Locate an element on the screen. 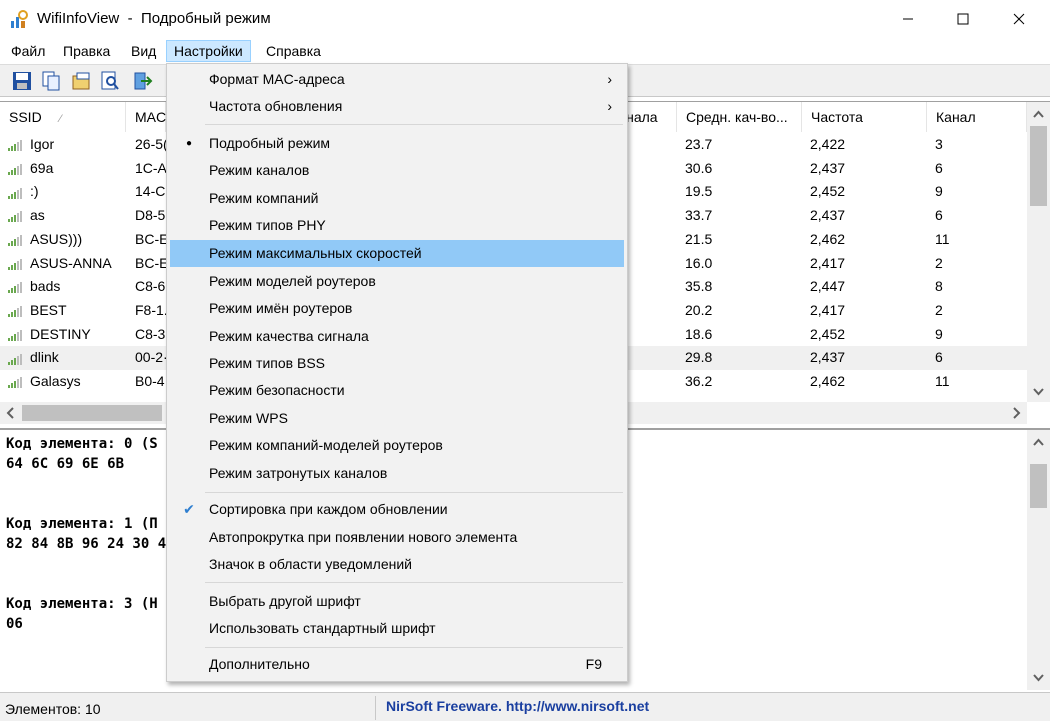 Image resolution: width=1050 pixels, height=721 pixels. menu-item-channels-mode: Режим каналов is located at coordinates (397, 170).